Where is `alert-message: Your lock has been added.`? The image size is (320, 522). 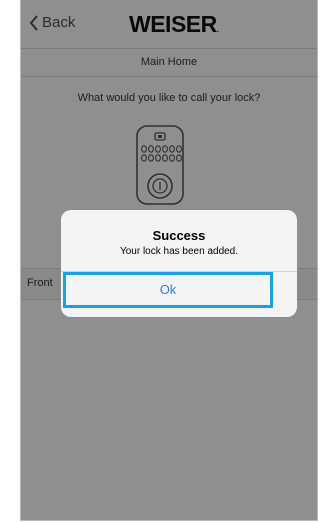
alert-message: Your lock has been added. is located at coordinates (179, 251).